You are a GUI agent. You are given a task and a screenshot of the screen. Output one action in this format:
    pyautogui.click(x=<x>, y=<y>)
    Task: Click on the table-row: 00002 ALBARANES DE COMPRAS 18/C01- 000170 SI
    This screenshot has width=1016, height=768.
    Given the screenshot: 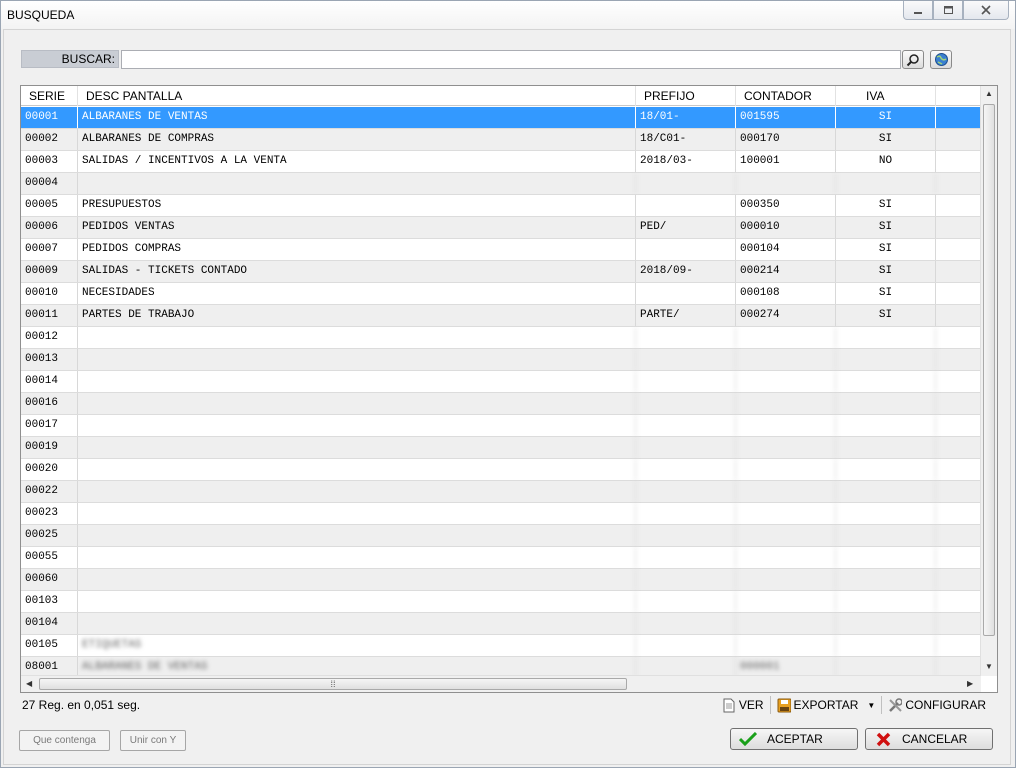 What is the action you would take?
    pyautogui.click(x=500, y=140)
    